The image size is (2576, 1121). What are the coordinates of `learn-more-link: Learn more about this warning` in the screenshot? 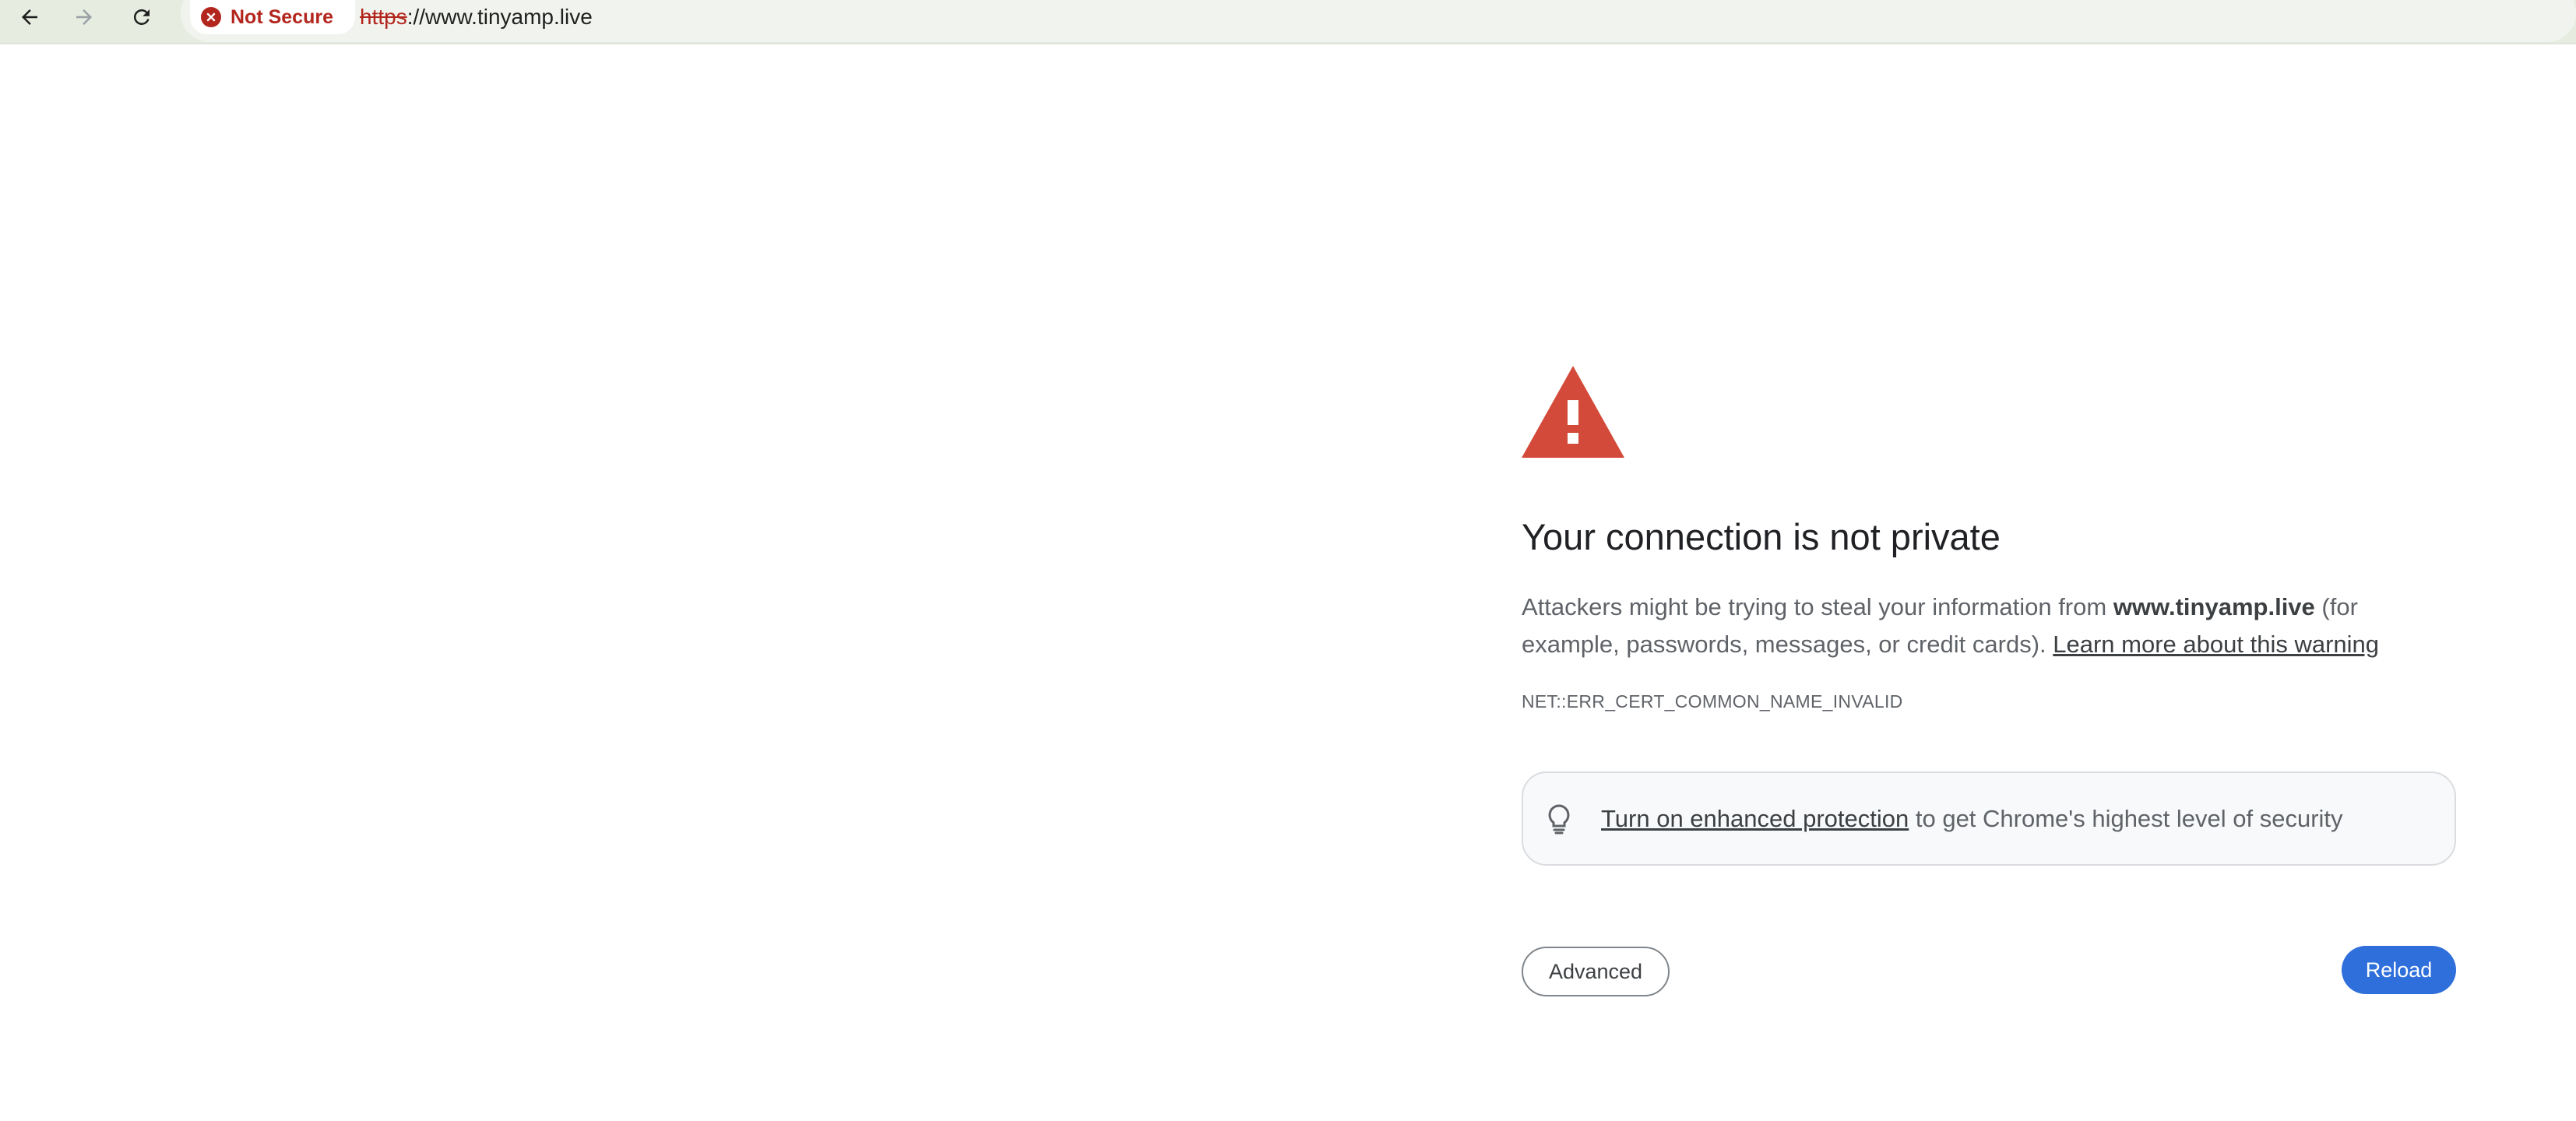 It's located at (2216, 644).